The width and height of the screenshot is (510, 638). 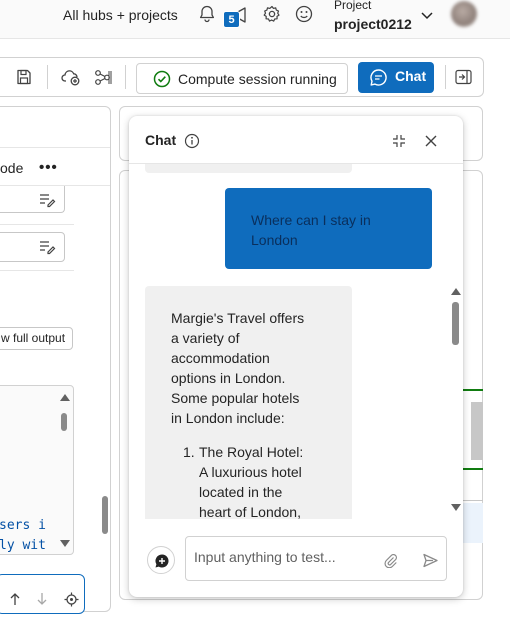 I want to click on send-icon, so click(x=430, y=560).